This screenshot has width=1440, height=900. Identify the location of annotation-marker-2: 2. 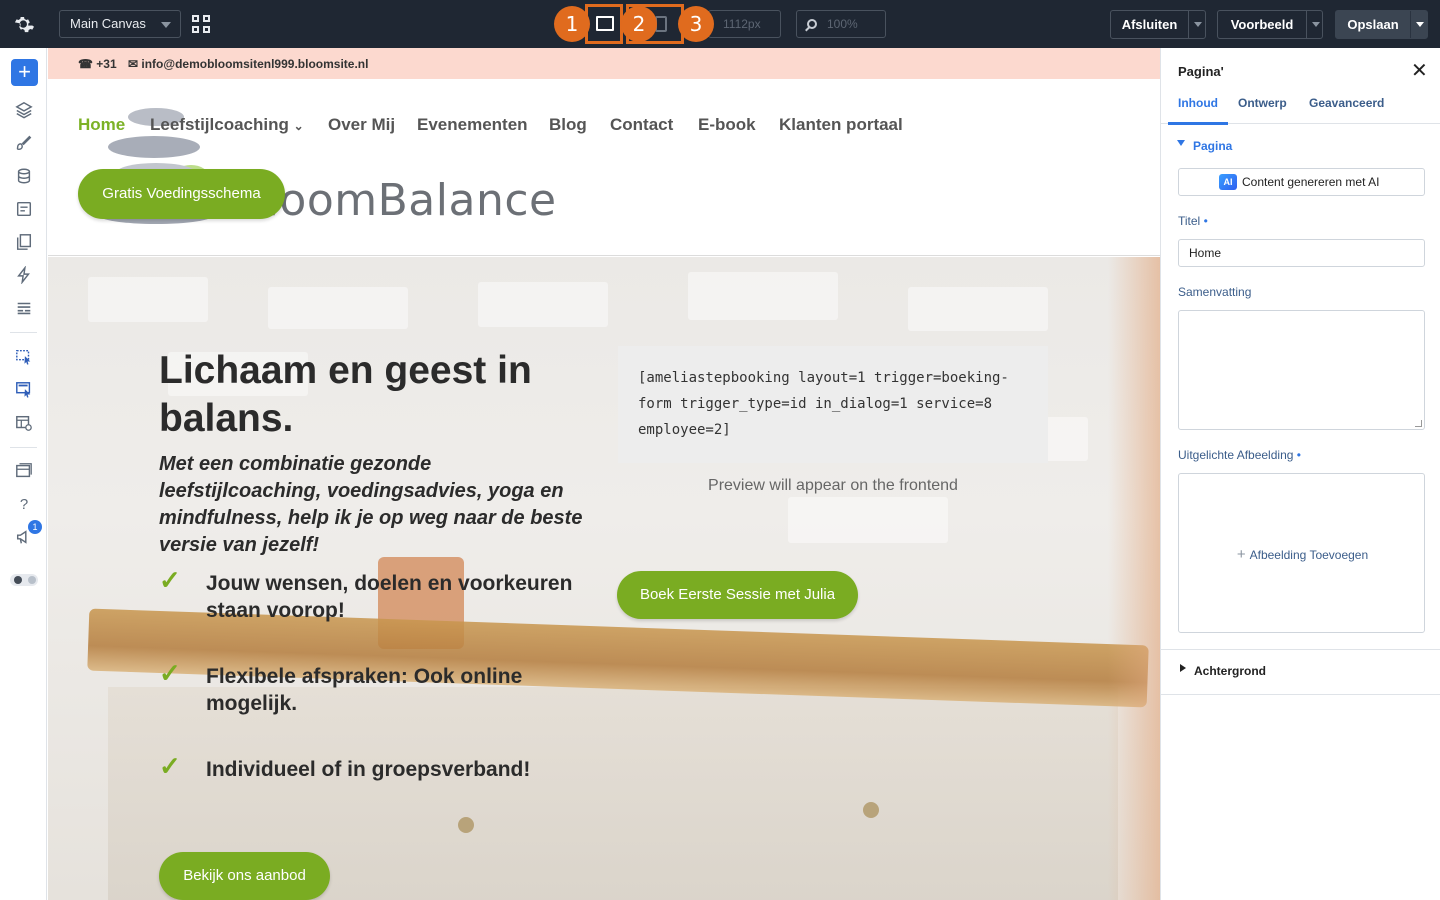
(639, 24).